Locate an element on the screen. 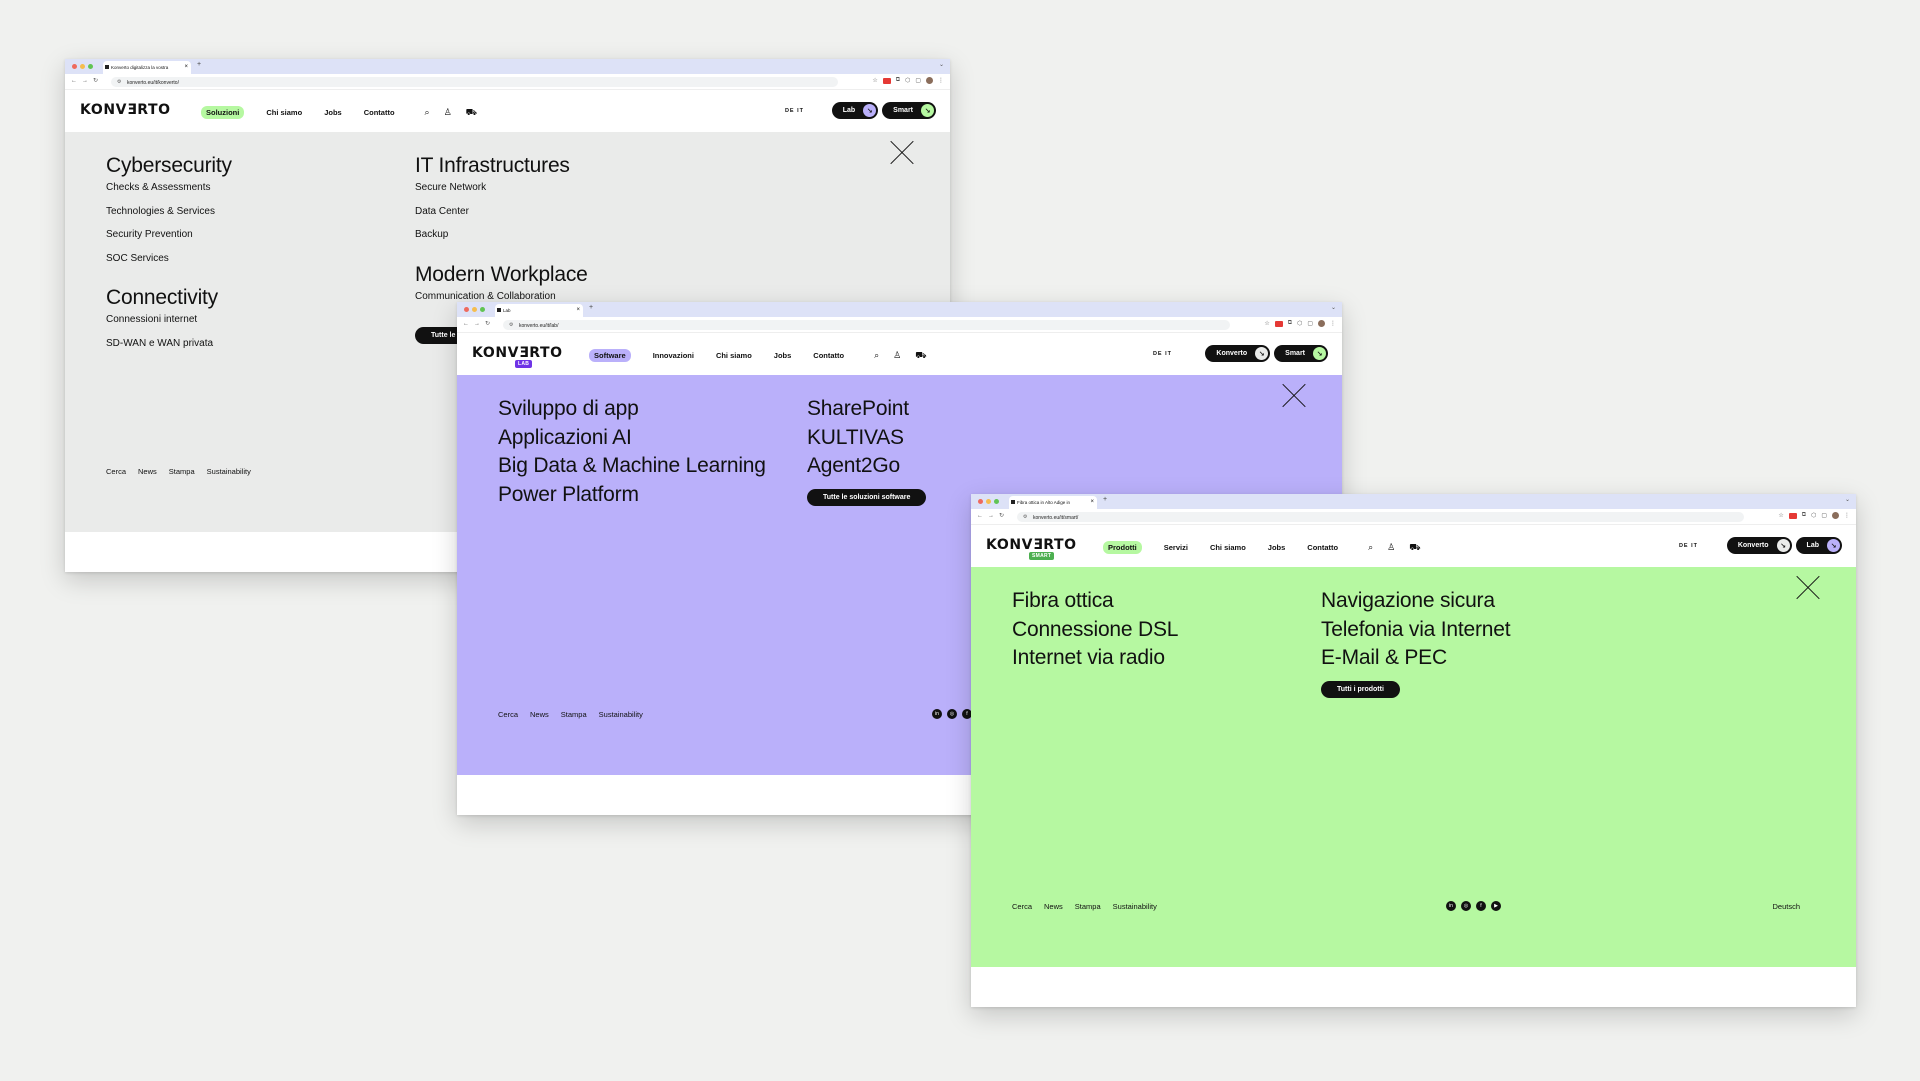  language-switch: DE IT is located at coordinates (794, 111).